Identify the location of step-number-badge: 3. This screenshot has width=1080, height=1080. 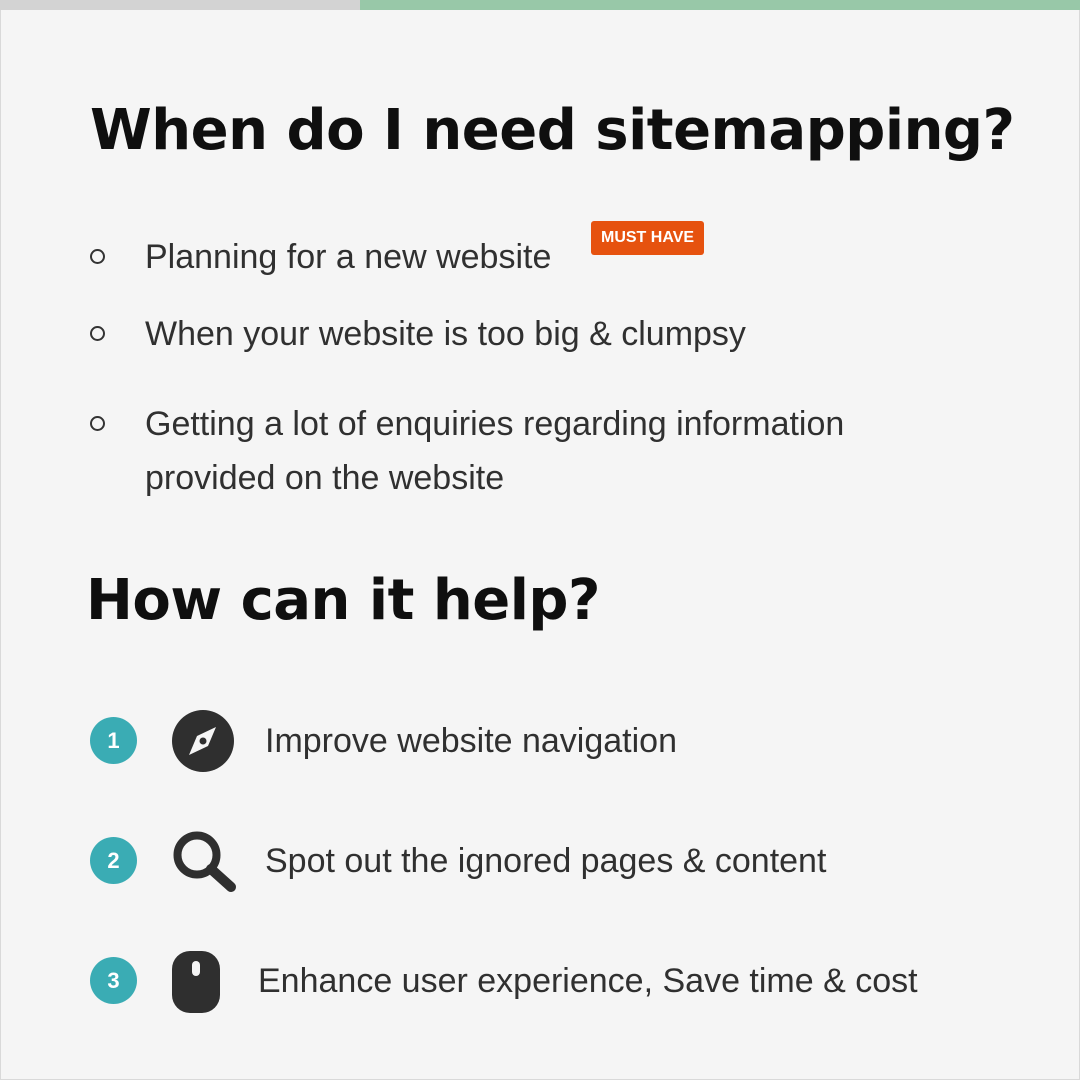
(113, 980).